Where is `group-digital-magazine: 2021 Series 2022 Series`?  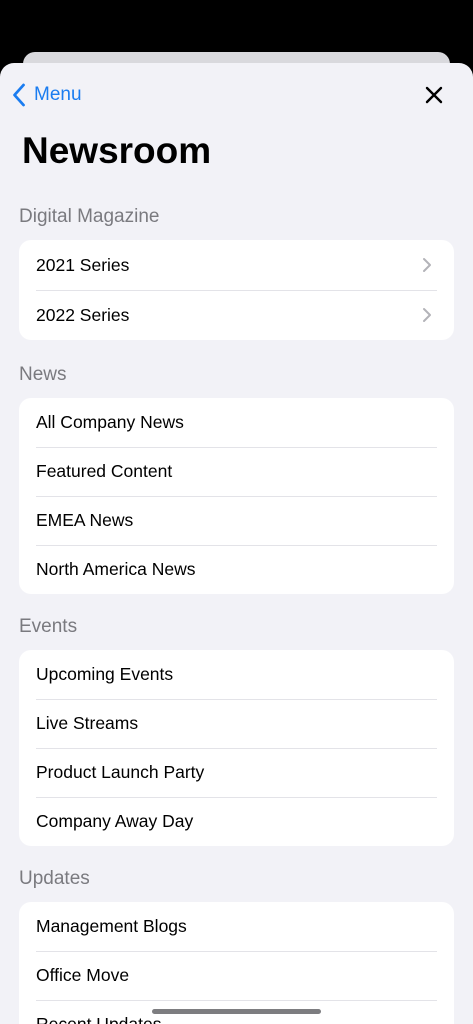
group-digital-magazine: 2021 Series 2022 Series is located at coordinates (236, 290).